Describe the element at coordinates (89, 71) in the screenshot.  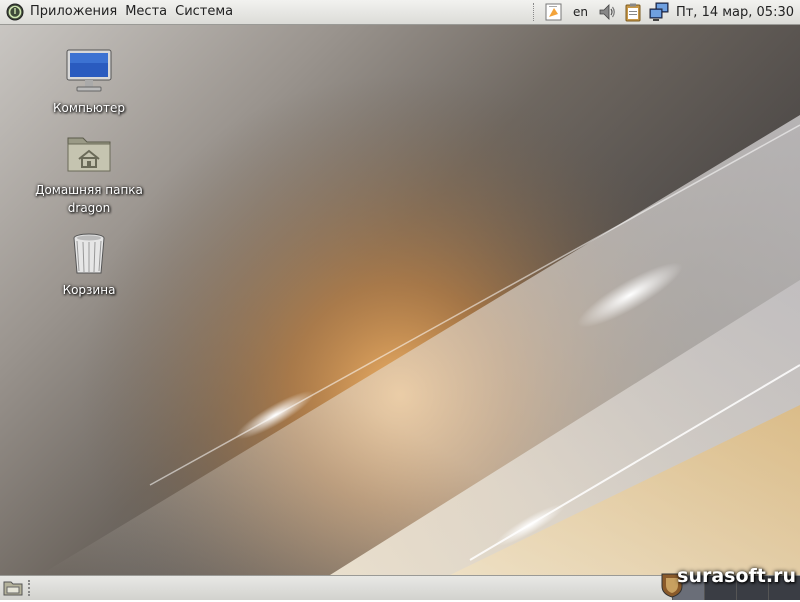
I see `computer-icon` at that location.